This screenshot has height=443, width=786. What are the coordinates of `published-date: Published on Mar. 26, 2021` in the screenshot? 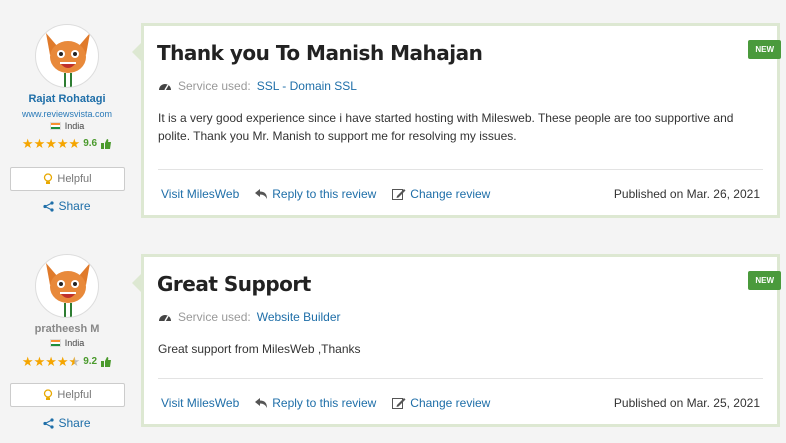 It's located at (686, 194).